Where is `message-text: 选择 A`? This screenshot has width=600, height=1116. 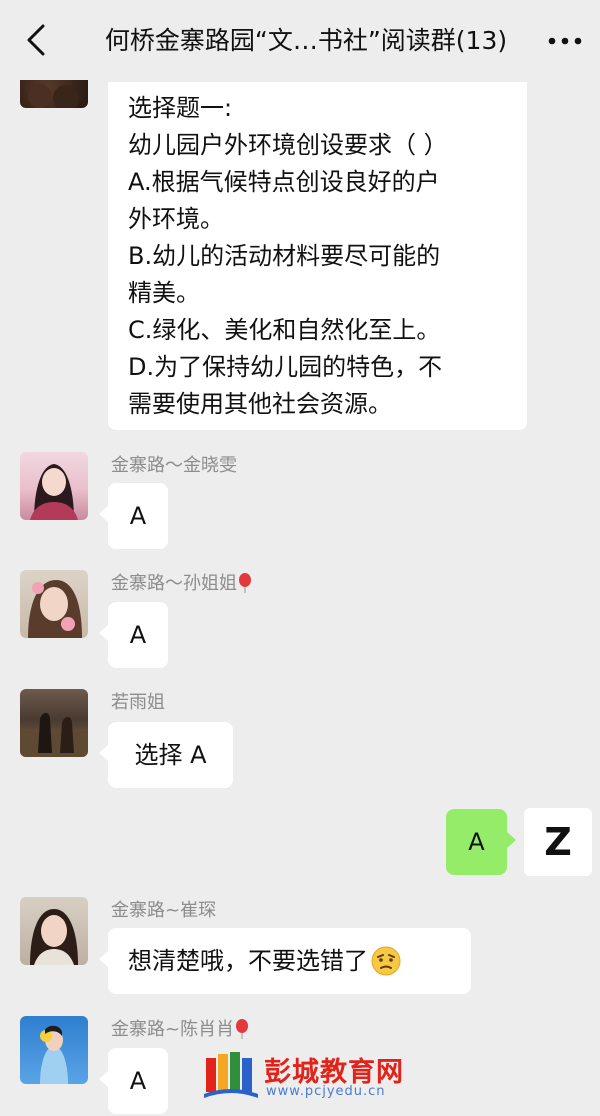
message-text: 选择 A is located at coordinates (170, 754).